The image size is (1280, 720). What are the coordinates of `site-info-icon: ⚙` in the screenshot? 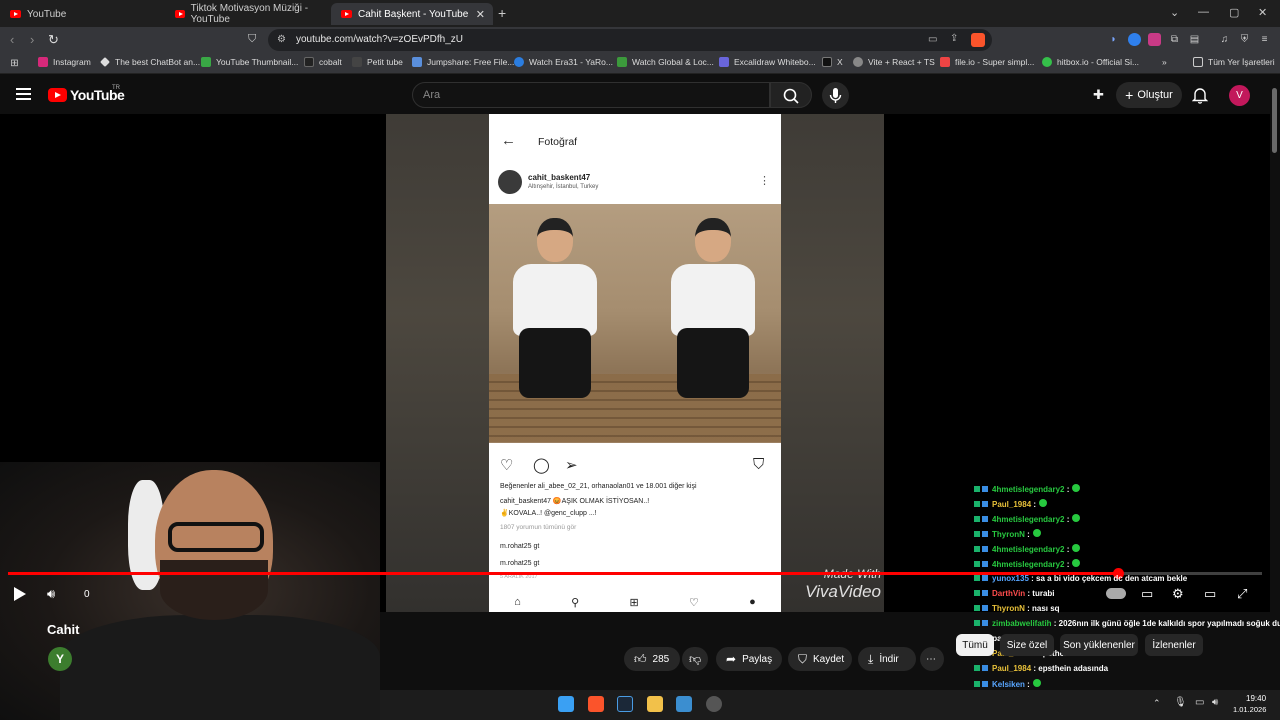 It's located at (281, 39).